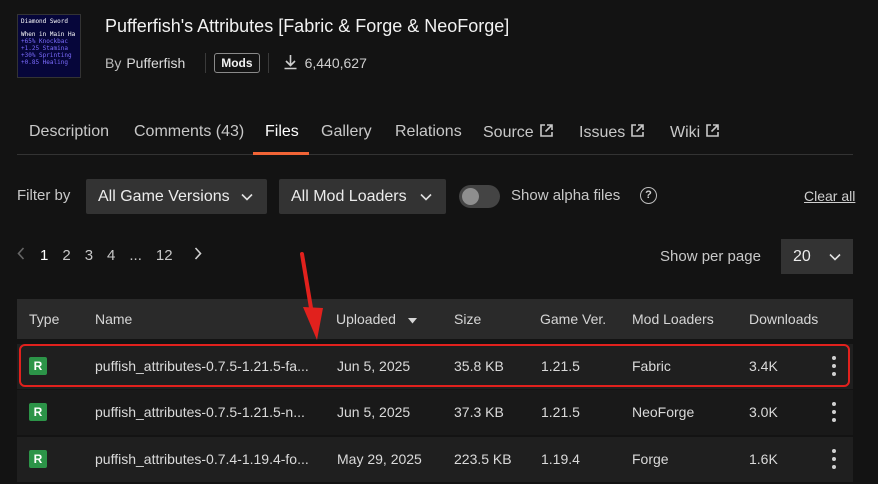 Image resolution: width=878 pixels, height=484 pixels. Describe the element at coordinates (508, 132) in the screenshot. I see `tab-label: Source` at that location.